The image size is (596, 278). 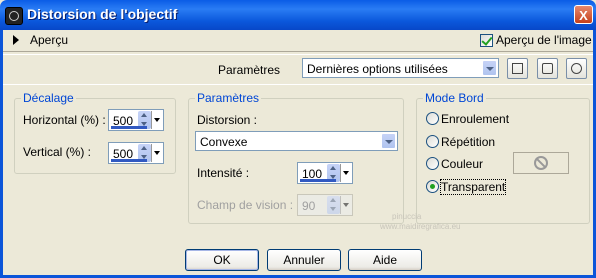 I want to click on vertical-spinner: 500, so click(x=136, y=153).